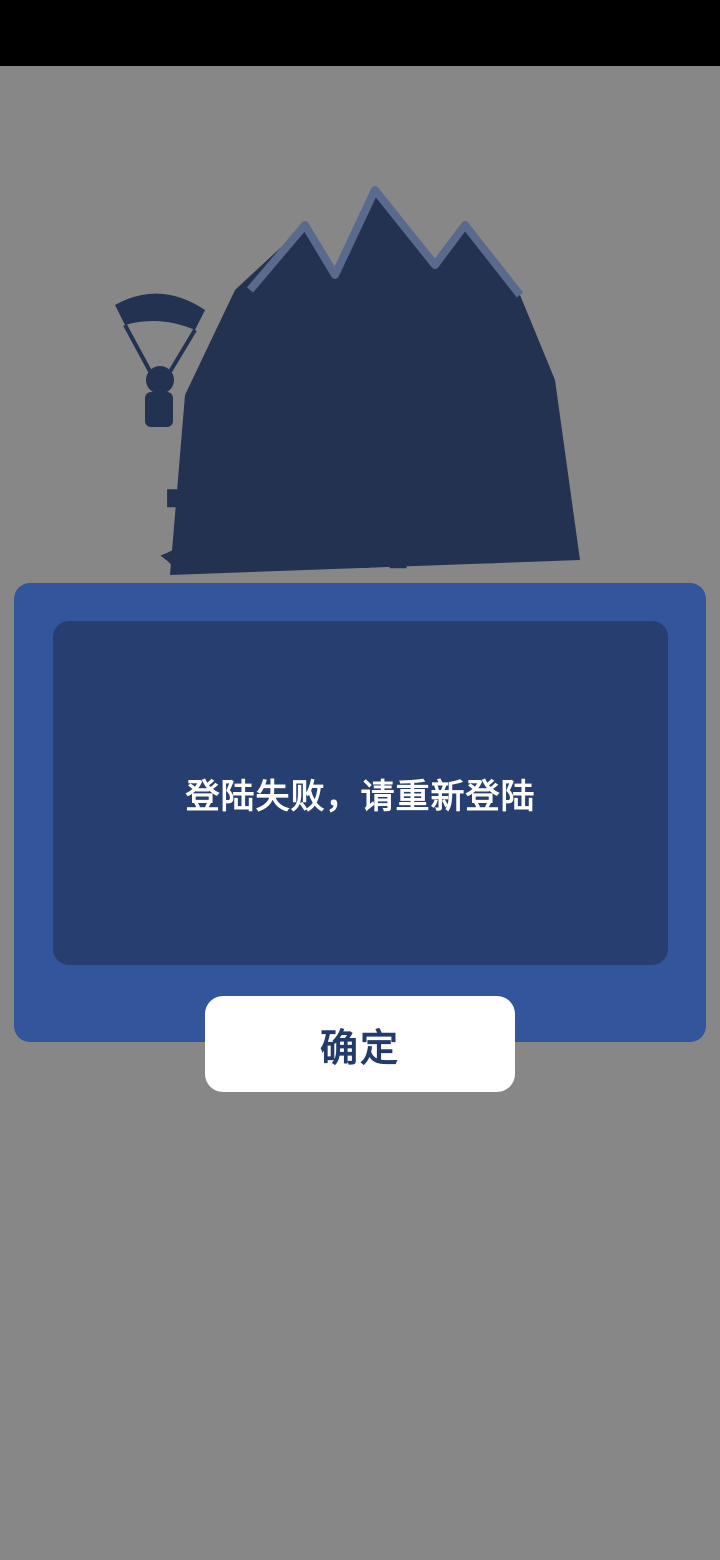 This screenshot has width=720, height=1560. What do you see at coordinates (330, 516) in the screenshot?
I see `logo-title-line2: 大冒险` at bounding box center [330, 516].